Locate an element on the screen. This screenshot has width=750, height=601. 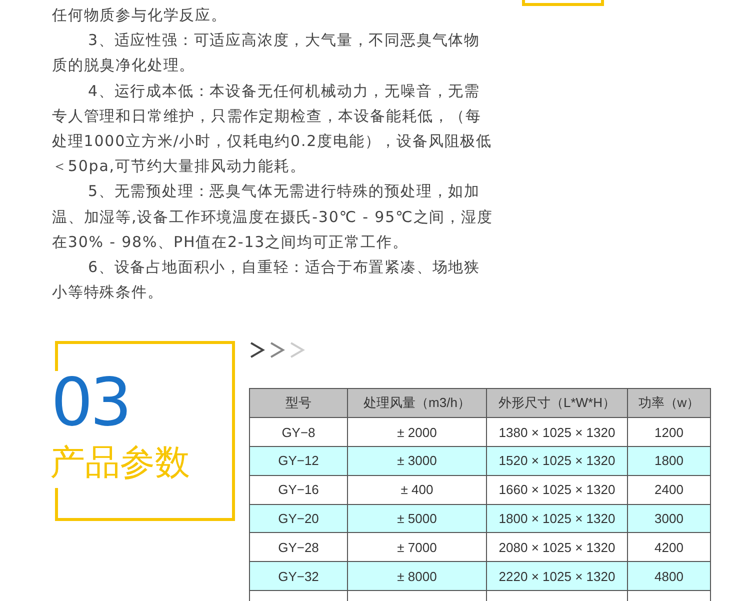
paragraph: 4、运行成本低：本设备无任何机械动力，无噪音，无需 专人管理和日常维护，只需作定期检查，本设备能耗低，（每 处理1000立方米/小时，仅耗电约0.2度电能），设备风阻极低 ＜50pa,可节约大量排风动力能耗。 is located at coordinates (272, 129).